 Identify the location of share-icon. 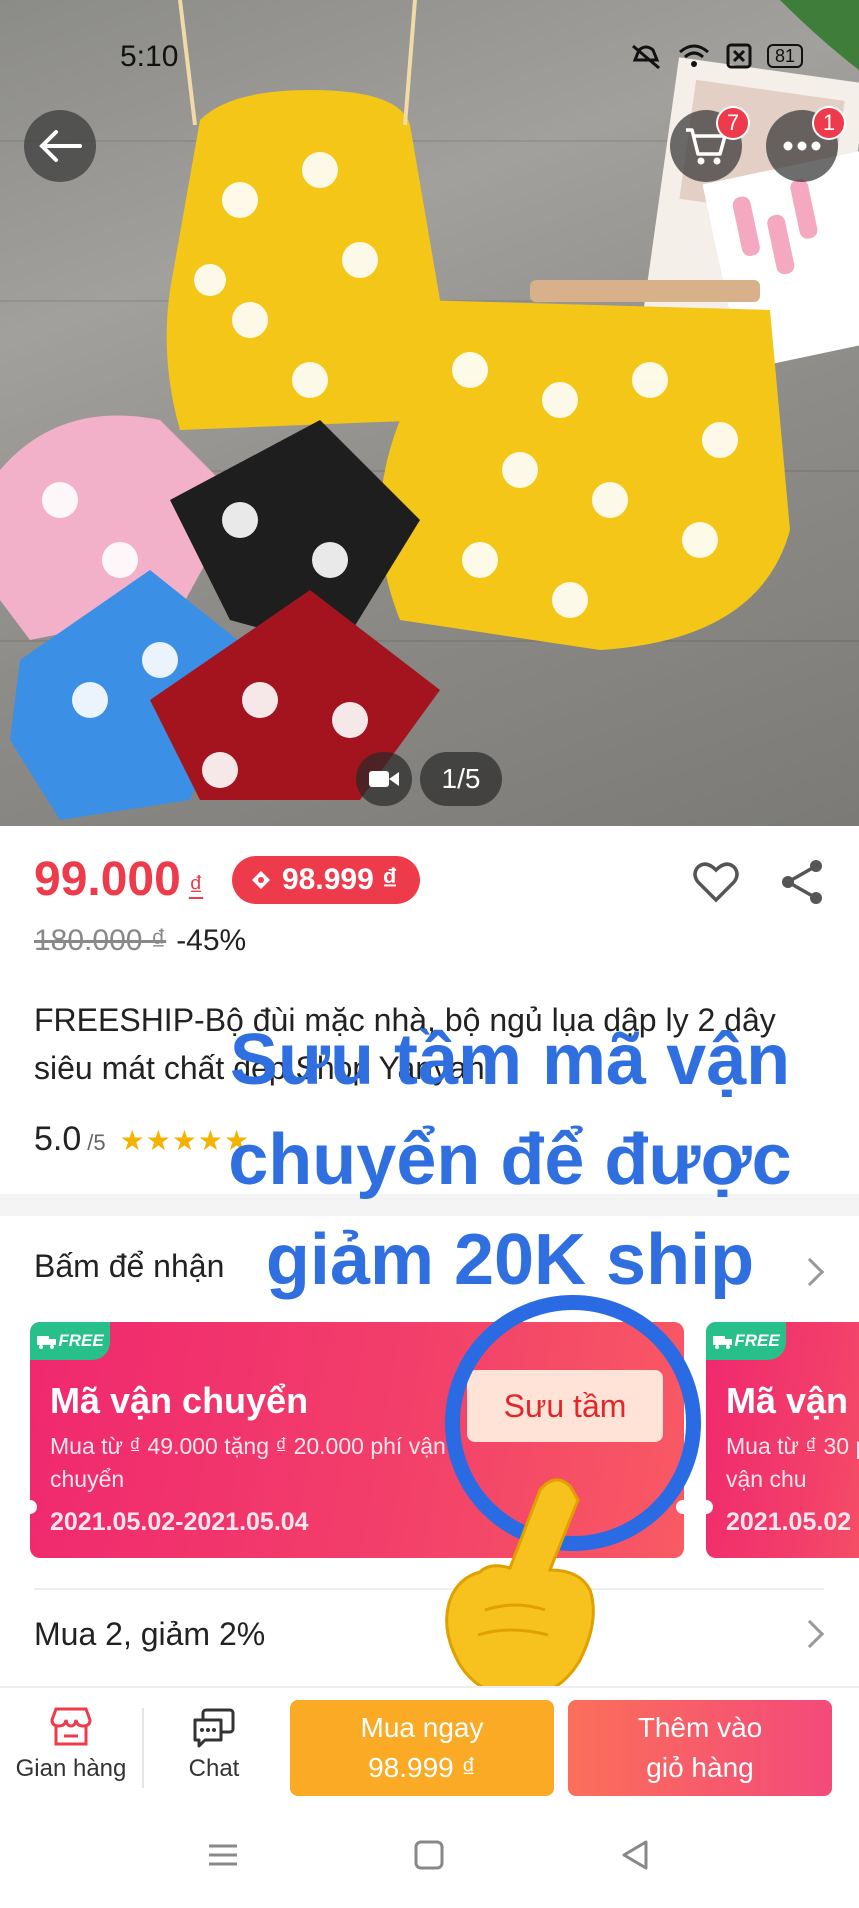
(802, 882).